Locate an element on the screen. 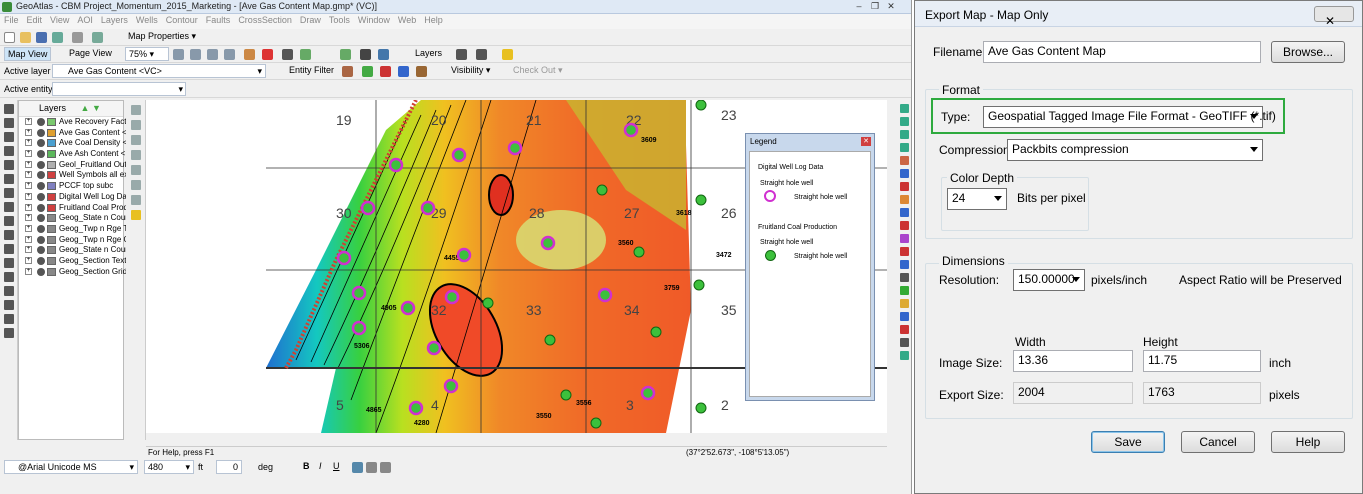  distance-icon is located at coordinates (383, 54).